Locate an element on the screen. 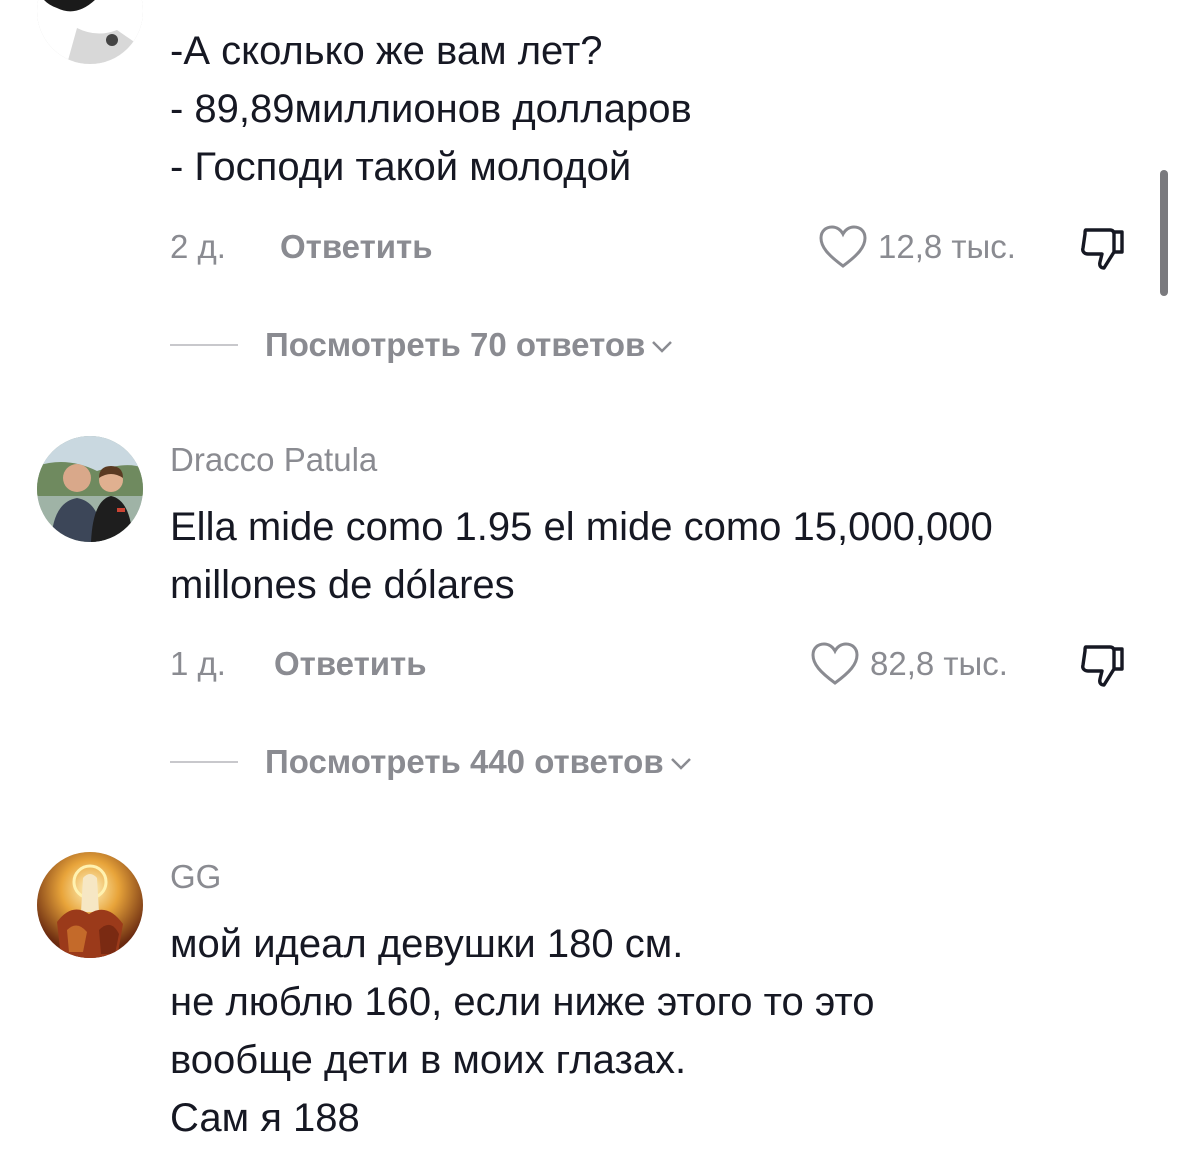 The height and width of the screenshot is (1166, 1178). like-count: 12,8 тыс. is located at coordinates (947, 246).